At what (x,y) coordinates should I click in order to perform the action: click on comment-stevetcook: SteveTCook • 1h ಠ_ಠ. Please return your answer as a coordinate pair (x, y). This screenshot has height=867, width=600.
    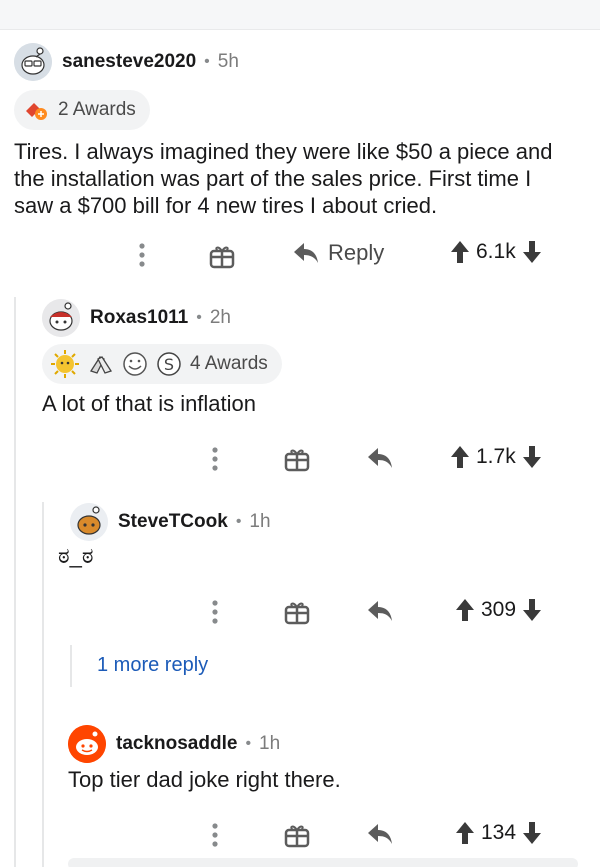
    Looking at the image, I should click on (319, 535).